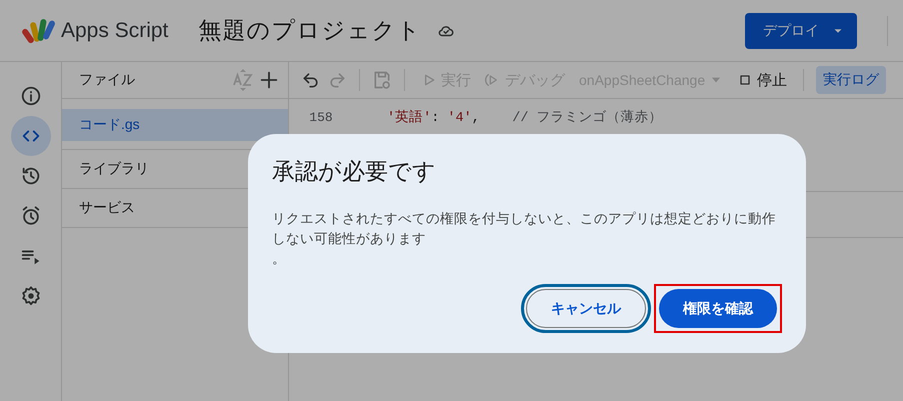 The image size is (903, 401). Describe the element at coordinates (354, 171) in the screenshot. I see `dialog-title: 承認が必要です` at that location.